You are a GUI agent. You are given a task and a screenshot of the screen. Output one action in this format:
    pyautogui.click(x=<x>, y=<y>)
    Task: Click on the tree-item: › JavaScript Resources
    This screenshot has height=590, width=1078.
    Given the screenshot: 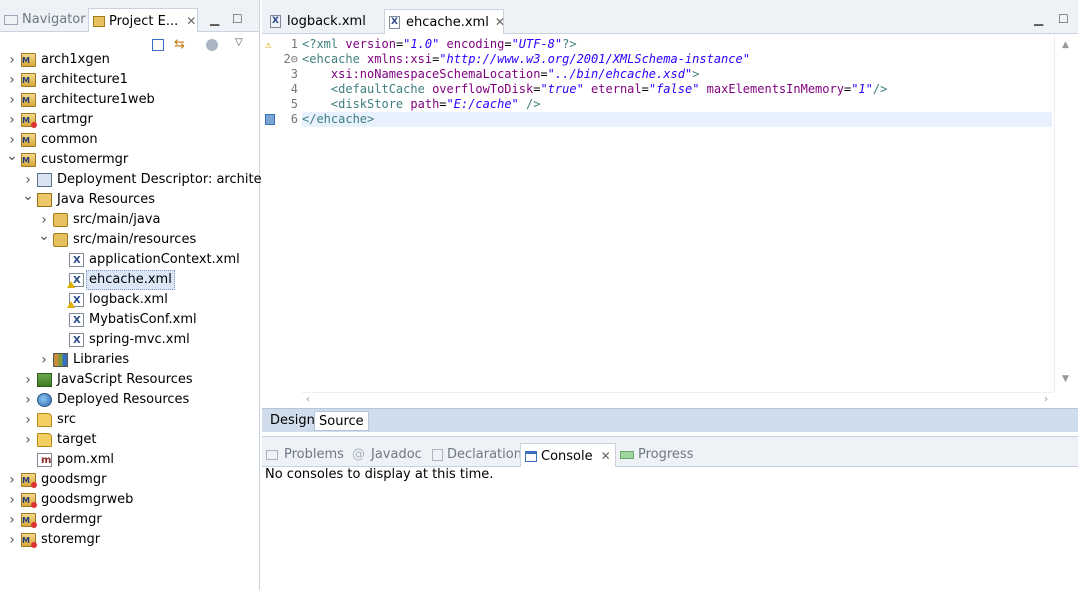 What is the action you would take?
    pyautogui.click(x=129, y=380)
    